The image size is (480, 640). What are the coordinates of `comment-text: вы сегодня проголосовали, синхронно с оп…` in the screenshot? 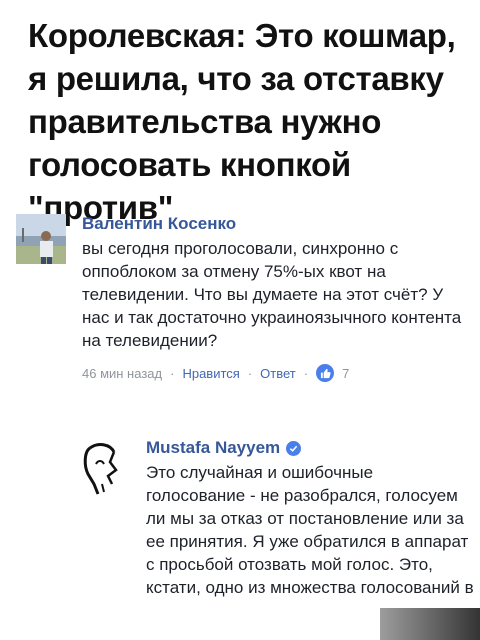 It's located at (272, 294).